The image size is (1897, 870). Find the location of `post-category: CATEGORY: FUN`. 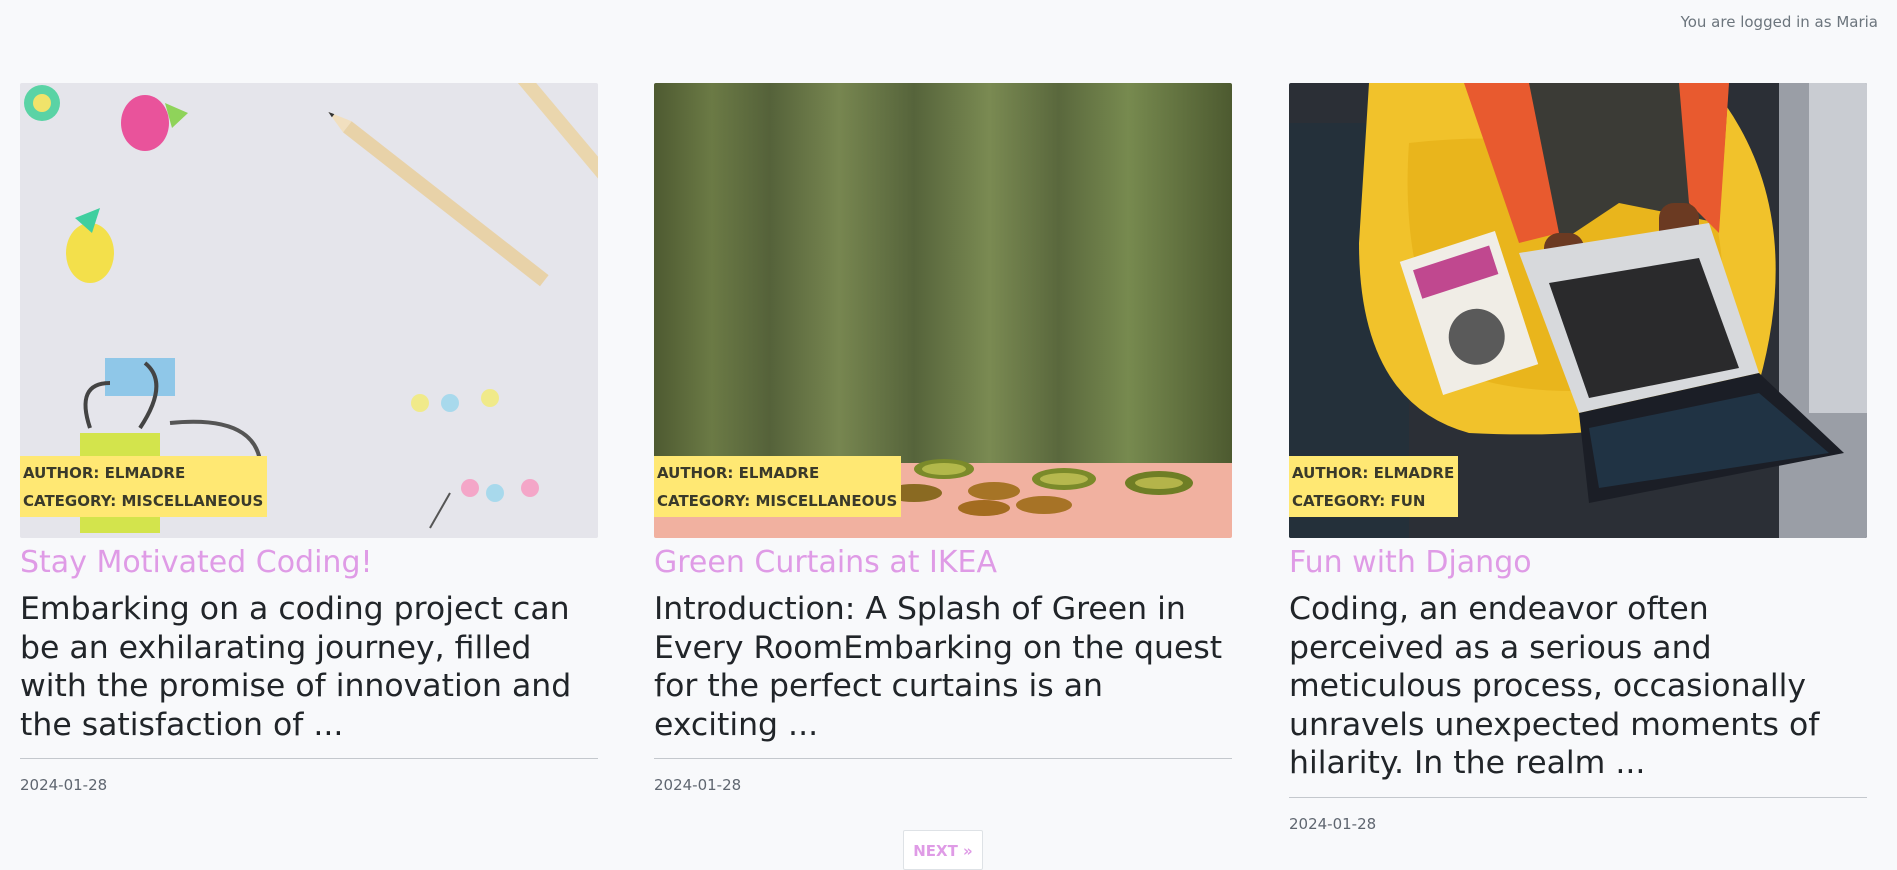

post-category: CATEGORY: FUN is located at coordinates (1359, 501).